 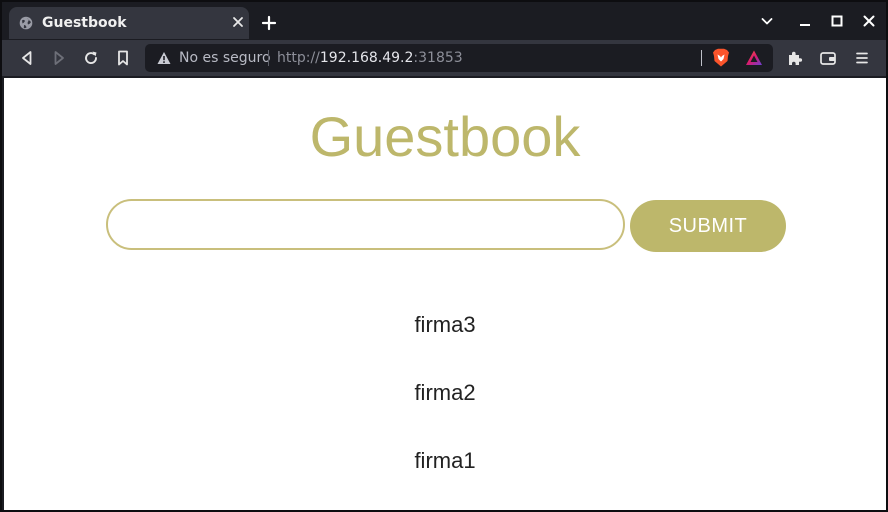 I want to click on address-bar: No es seguro http://192.168.49.2:31853, so click(x=459, y=58).